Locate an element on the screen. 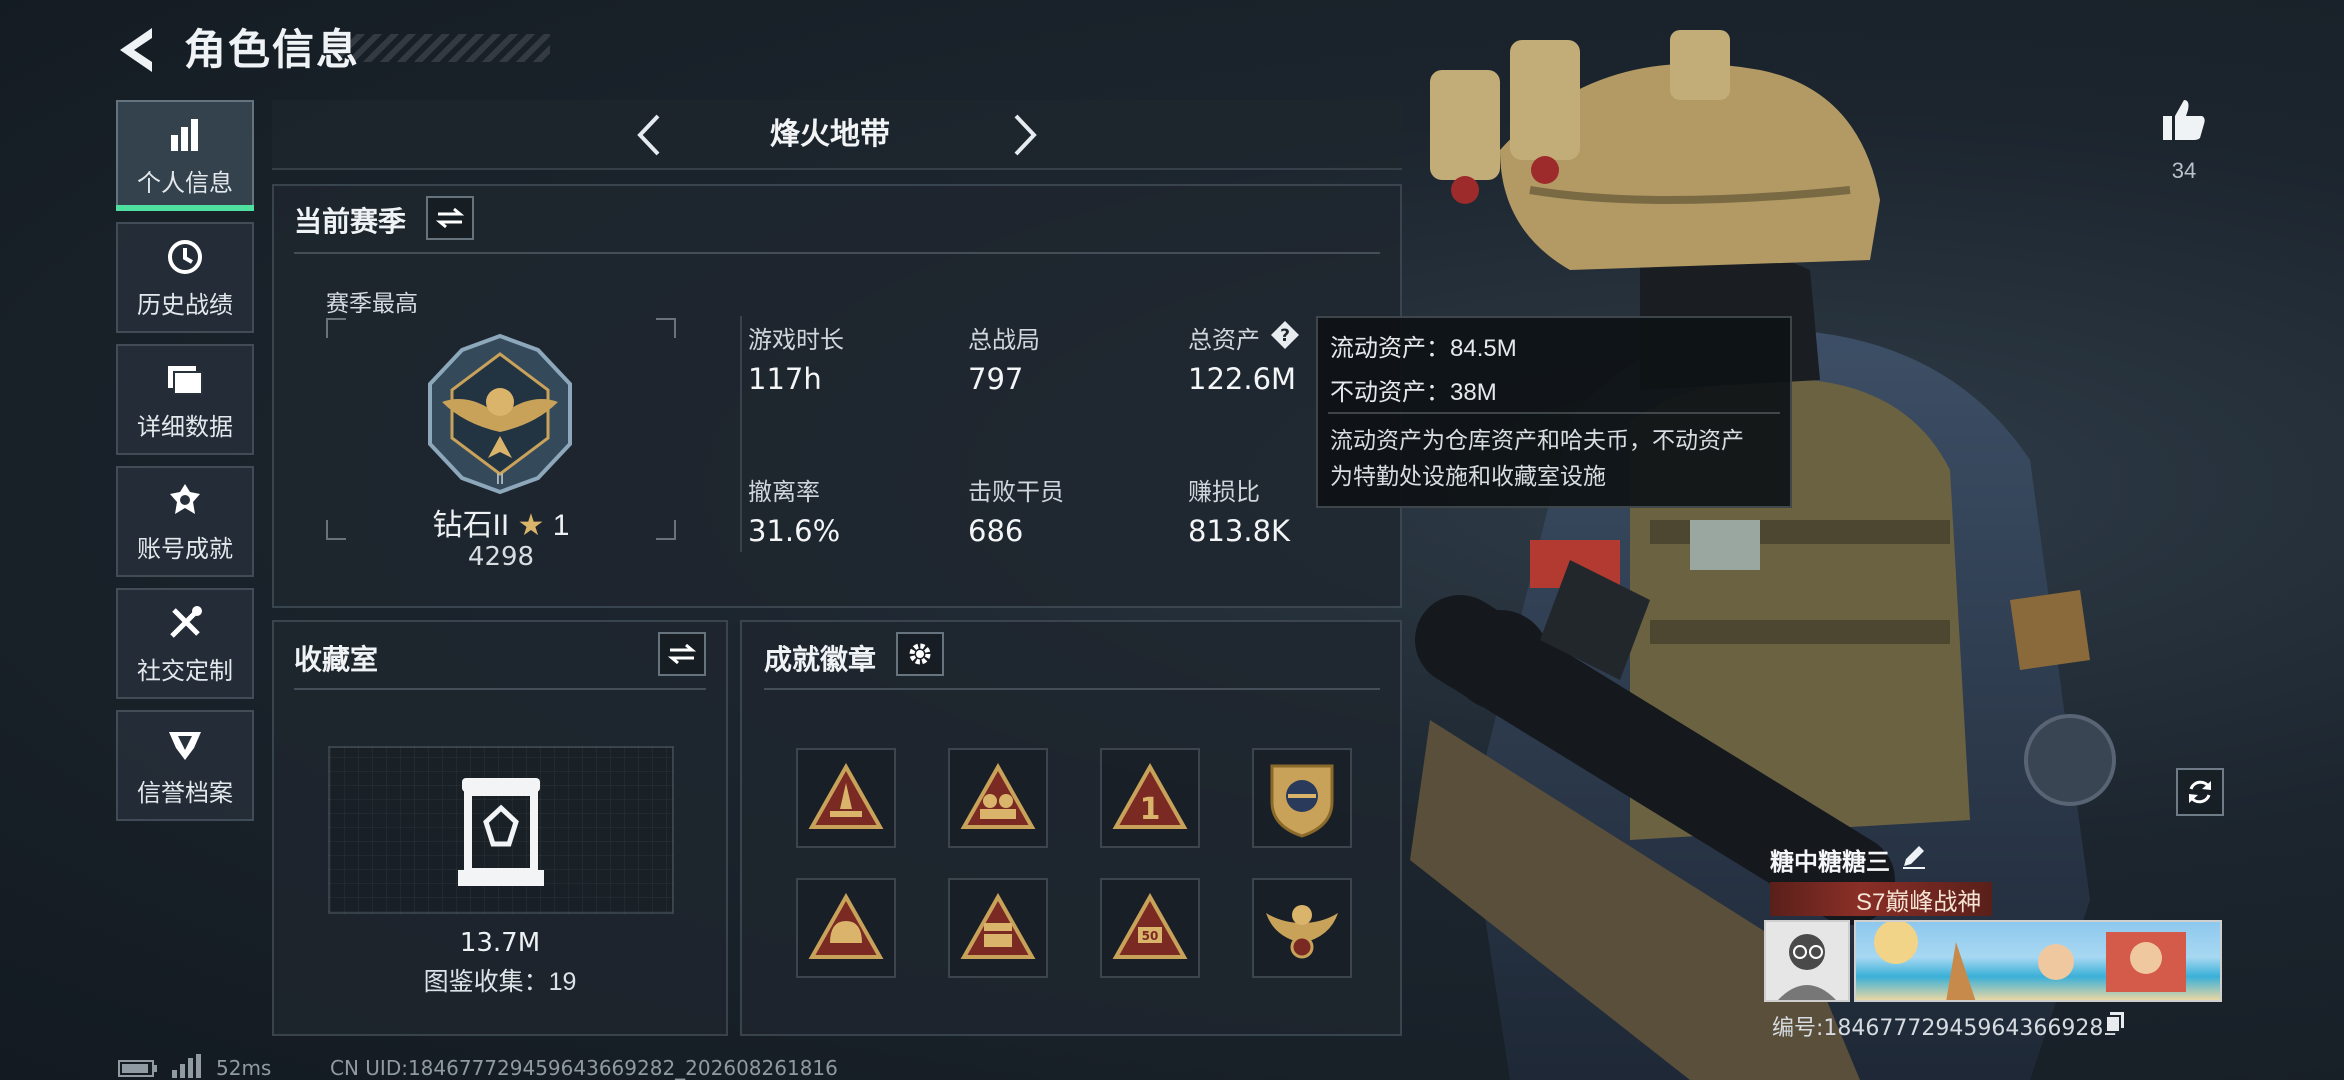 This screenshot has width=2344, height=1080. stat-matches-value: 797 is located at coordinates (996, 379).